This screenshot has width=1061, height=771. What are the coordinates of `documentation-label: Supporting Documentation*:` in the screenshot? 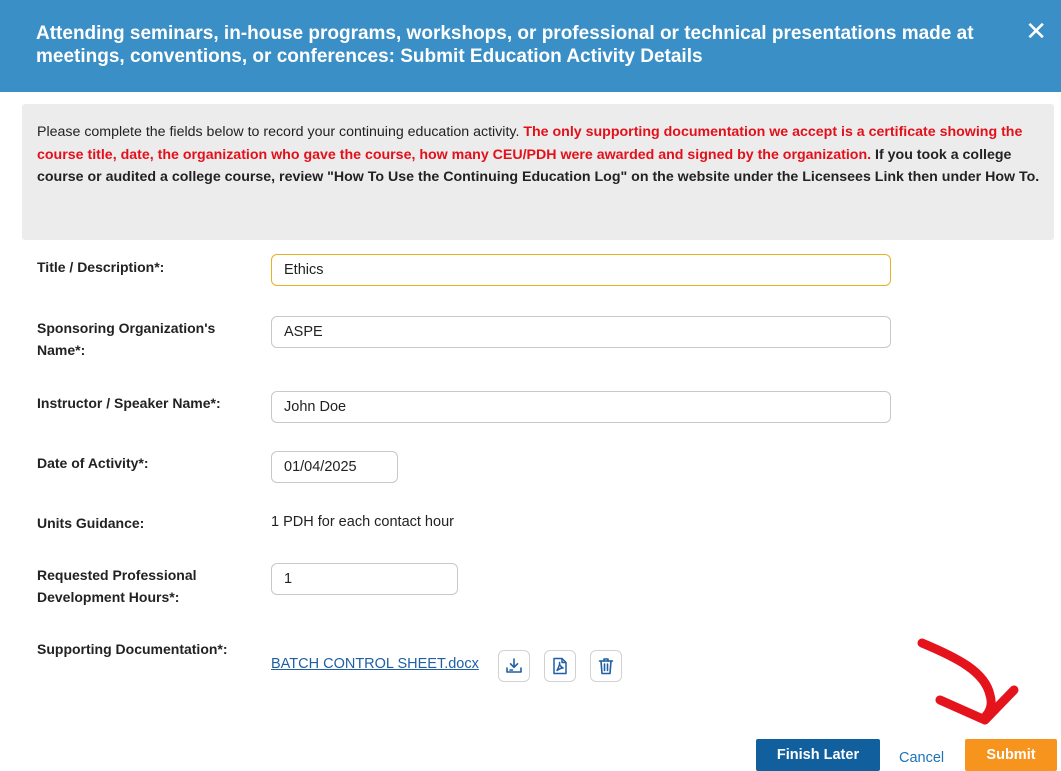 It's located at (132, 649).